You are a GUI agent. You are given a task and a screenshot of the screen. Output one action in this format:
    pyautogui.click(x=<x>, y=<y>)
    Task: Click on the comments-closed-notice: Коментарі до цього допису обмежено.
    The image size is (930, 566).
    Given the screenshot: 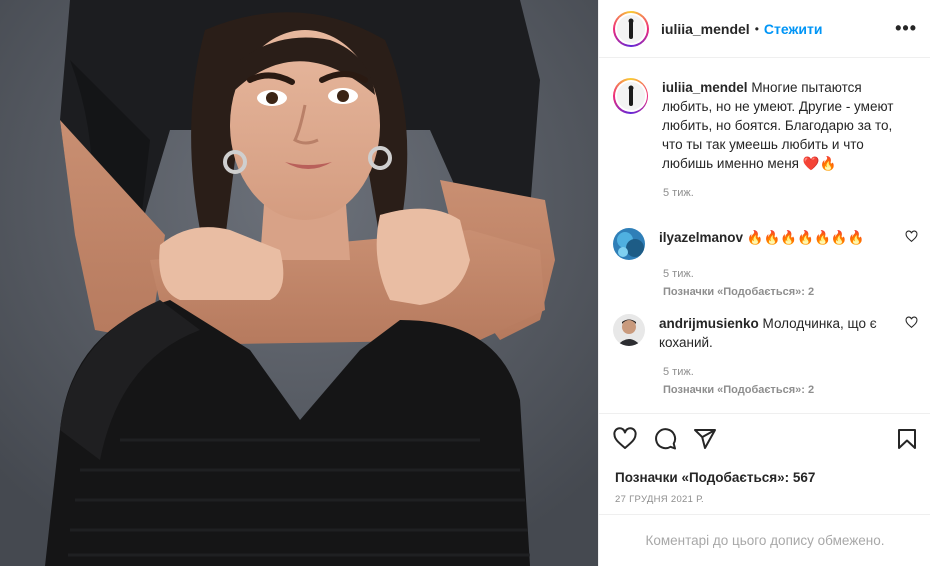 What is the action you would take?
    pyautogui.click(x=765, y=540)
    